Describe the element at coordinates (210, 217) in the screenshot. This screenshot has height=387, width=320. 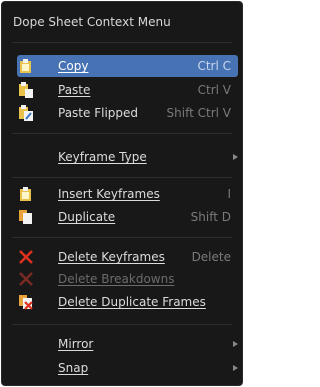
I see `menu-item-shortcut: Shift D` at that location.